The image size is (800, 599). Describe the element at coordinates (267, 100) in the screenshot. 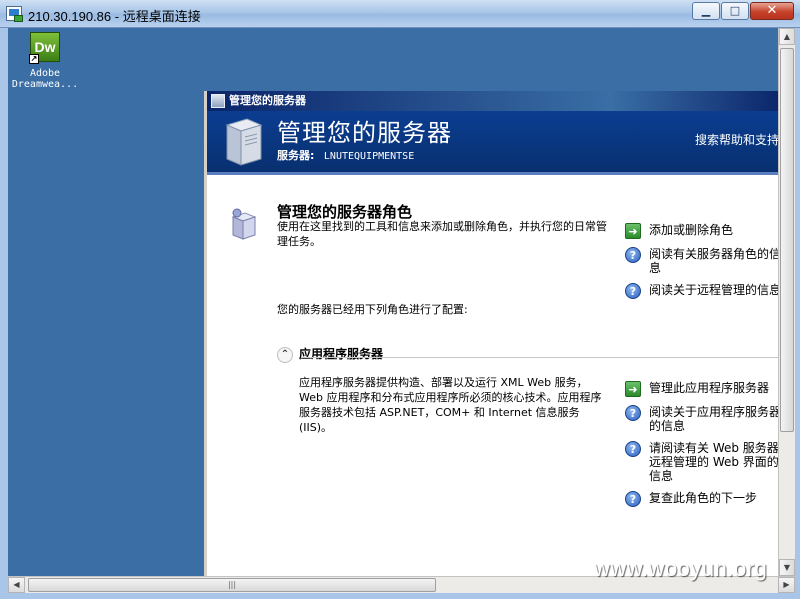

I see `manage-server-window-title: 管理您的服务器` at that location.